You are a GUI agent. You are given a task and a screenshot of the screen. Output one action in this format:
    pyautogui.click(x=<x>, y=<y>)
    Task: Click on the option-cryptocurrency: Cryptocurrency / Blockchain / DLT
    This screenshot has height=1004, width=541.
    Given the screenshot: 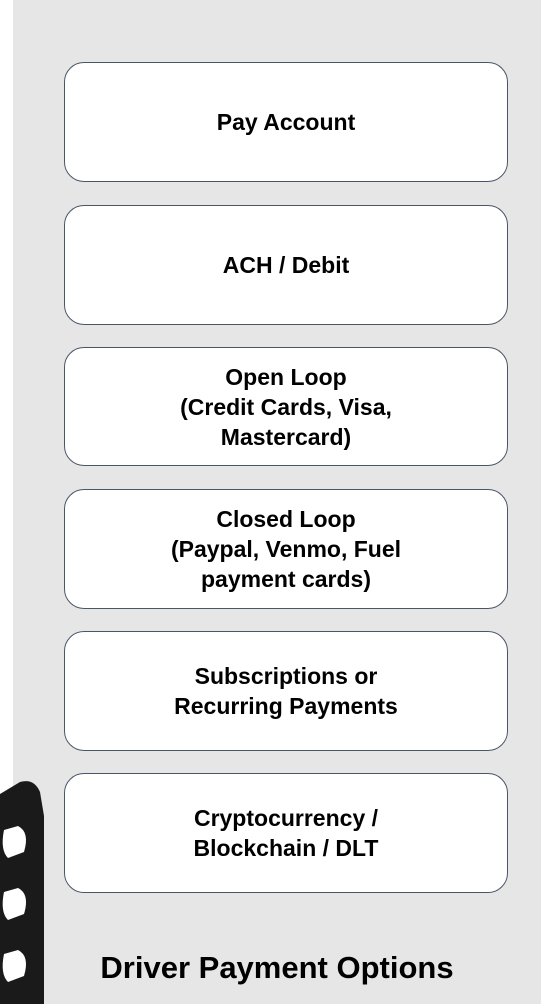 What is the action you would take?
    pyautogui.click(x=286, y=833)
    